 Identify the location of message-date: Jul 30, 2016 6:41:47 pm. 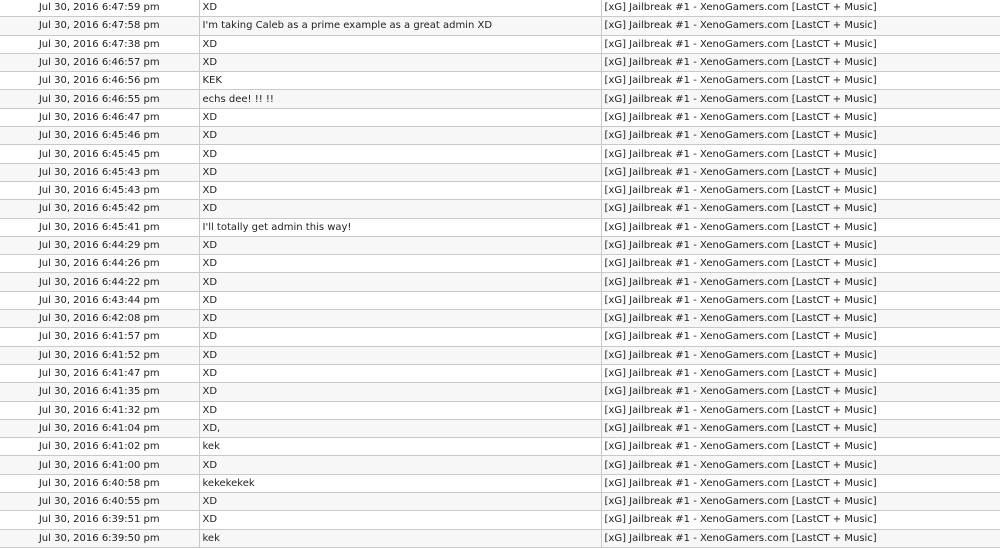
(100, 374).